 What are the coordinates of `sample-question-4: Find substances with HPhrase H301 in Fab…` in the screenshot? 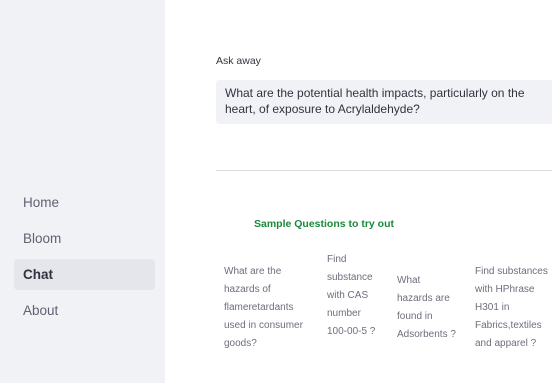 It's located at (513, 308).